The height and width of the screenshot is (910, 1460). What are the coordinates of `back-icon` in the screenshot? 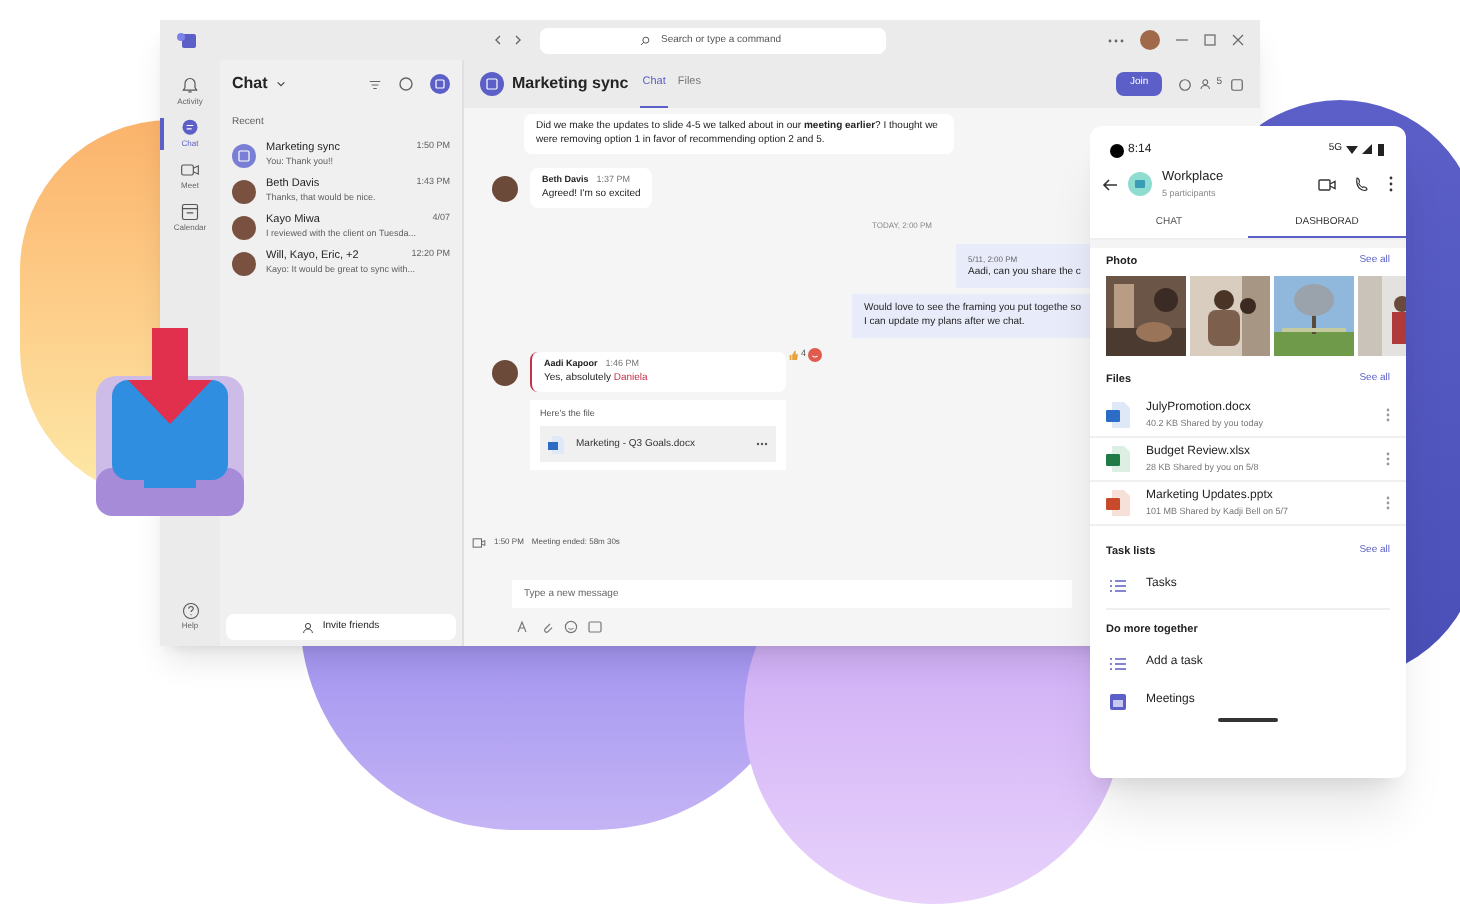 It's located at (498, 40).